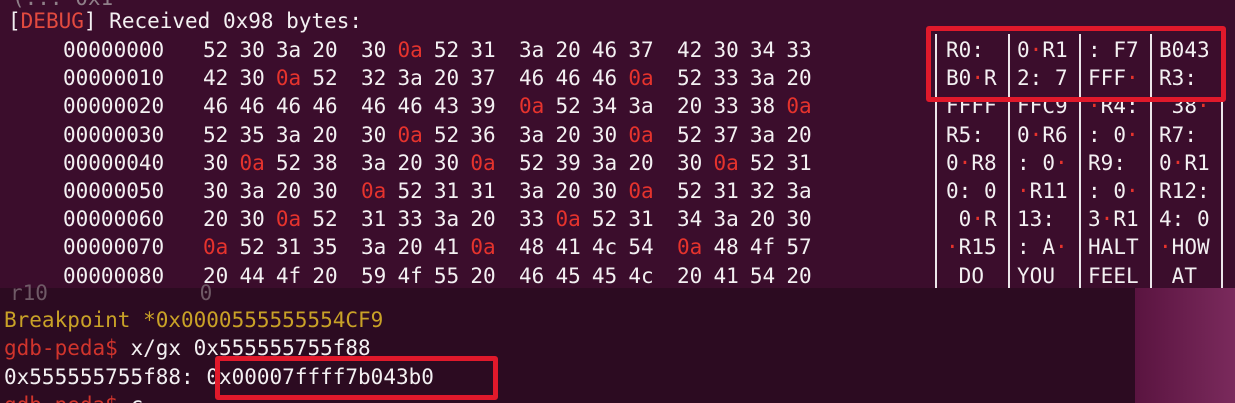 The image size is (1235, 403). Describe the element at coordinates (971, 275) in the screenshot. I see `ascii-cell: DO` at that location.